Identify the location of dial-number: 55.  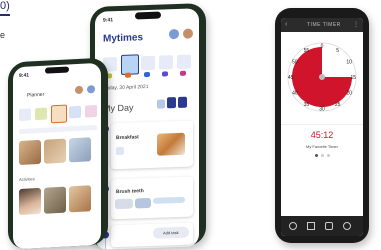
(307, 51).